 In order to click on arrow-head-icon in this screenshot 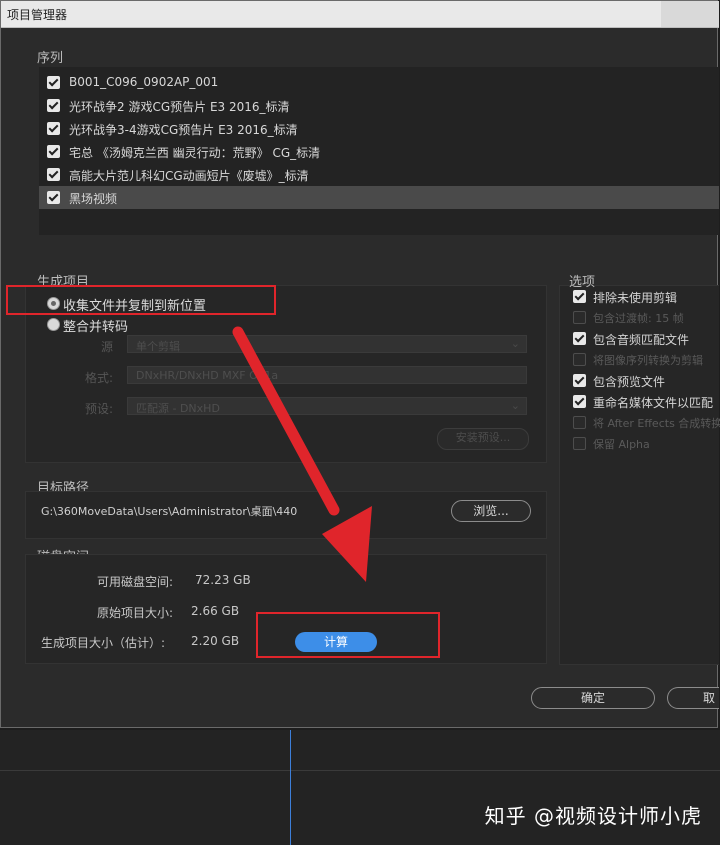, I will do `click(347, 544)`.